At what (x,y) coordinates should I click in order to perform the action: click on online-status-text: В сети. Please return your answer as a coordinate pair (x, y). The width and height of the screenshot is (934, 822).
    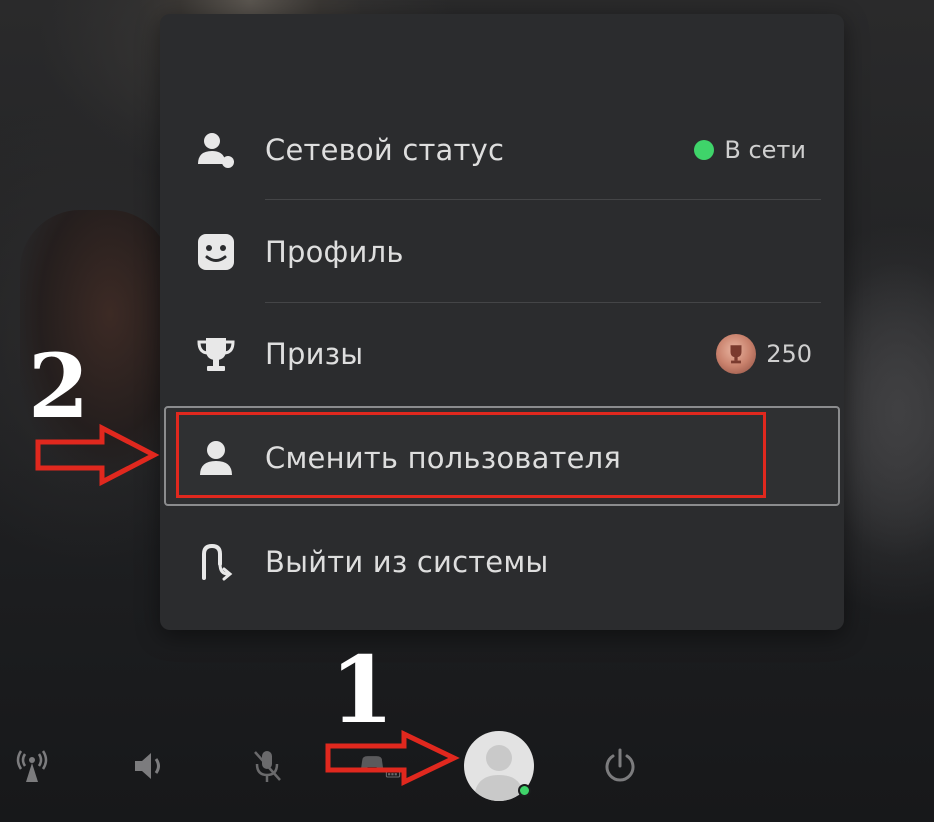
    Looking at the image, I should click on (765, 150).